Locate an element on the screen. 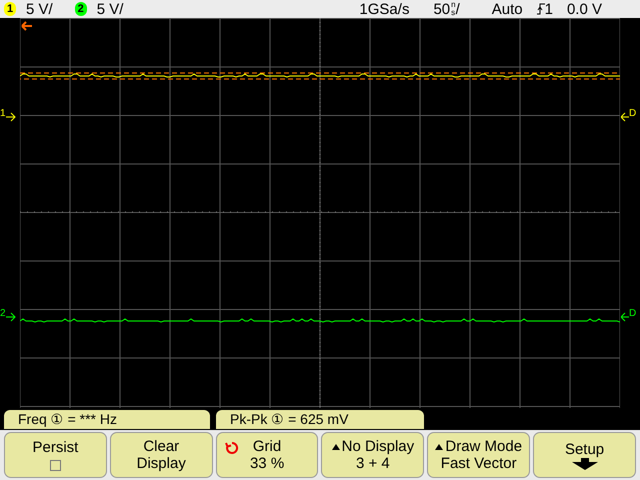  softkey: Grid 33 % is located at coordinates (267, 455).